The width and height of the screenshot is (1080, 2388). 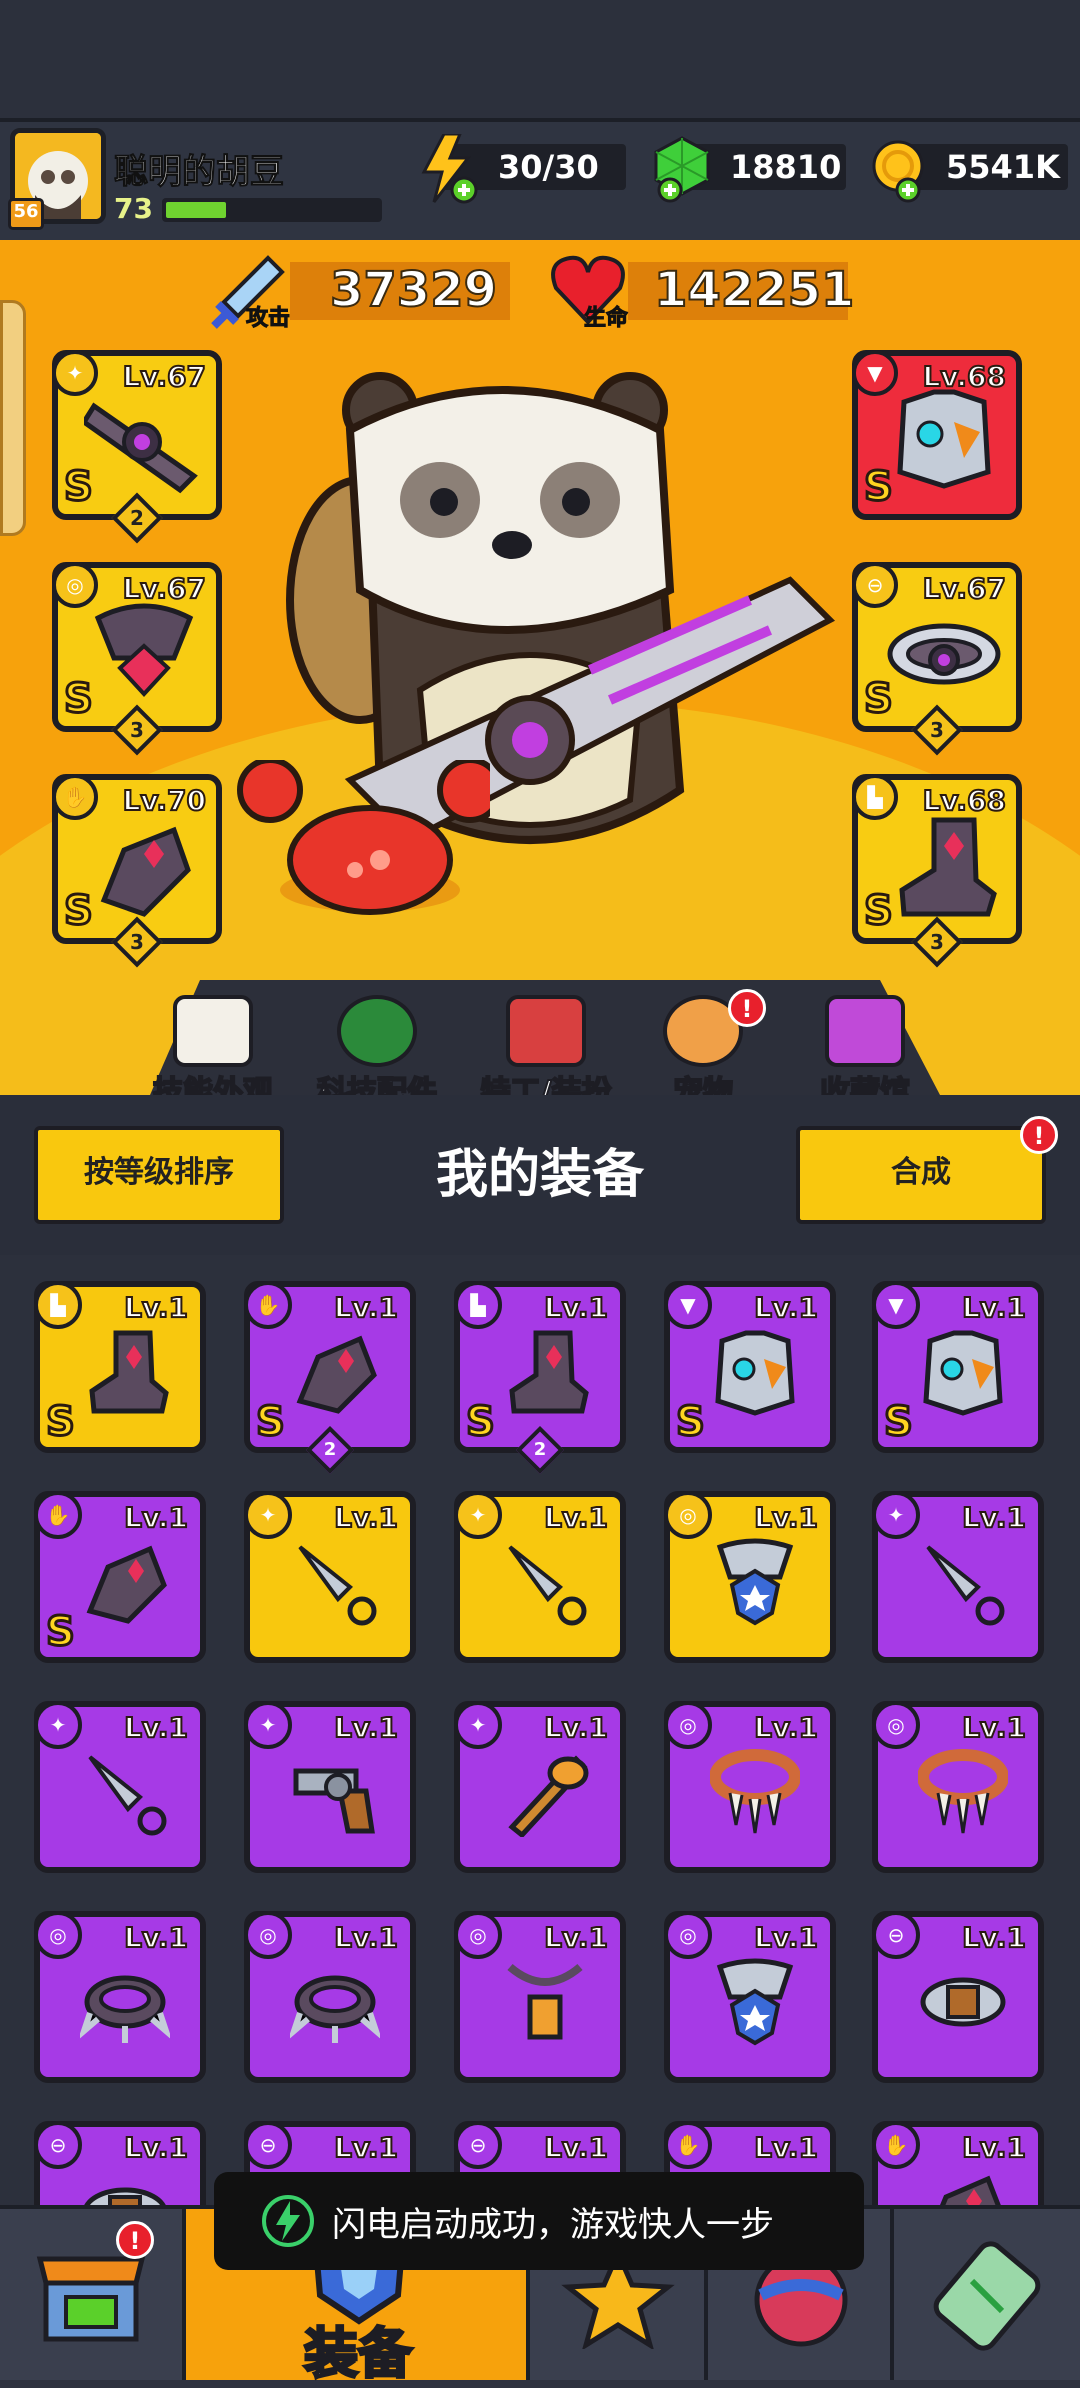 What do you see at coordinates (964, 800) in the screenshot?
I see `equipped-level: Lv.68` at bounding box center [964, 800].